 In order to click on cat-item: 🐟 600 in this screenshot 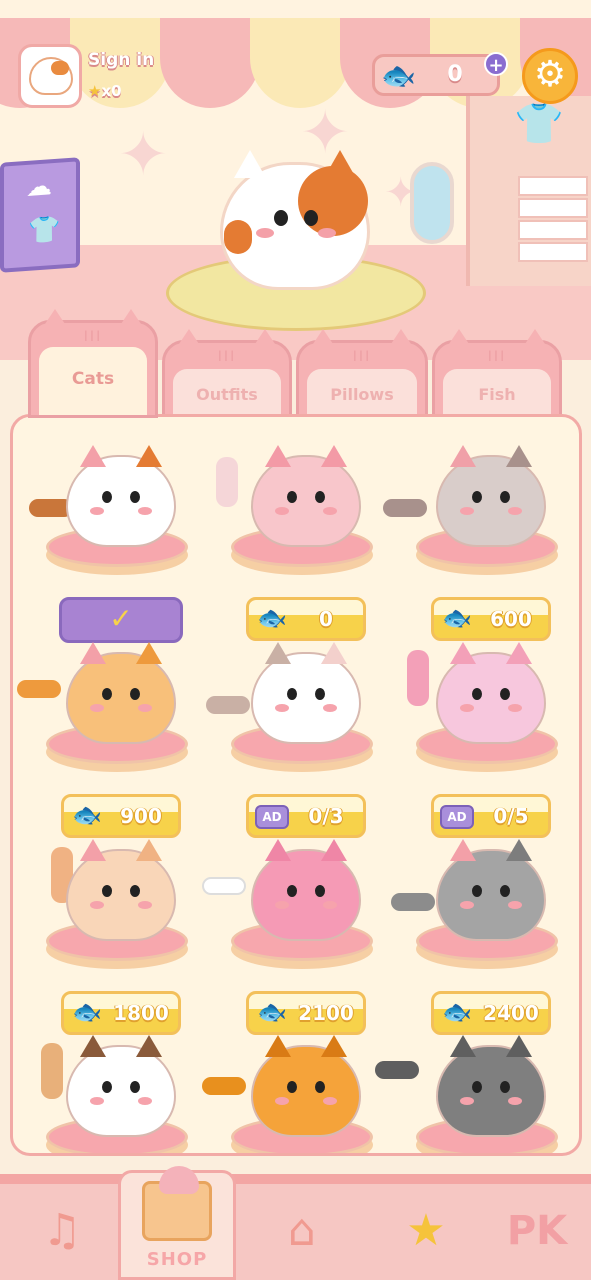, I will do `click(477, 543)`.